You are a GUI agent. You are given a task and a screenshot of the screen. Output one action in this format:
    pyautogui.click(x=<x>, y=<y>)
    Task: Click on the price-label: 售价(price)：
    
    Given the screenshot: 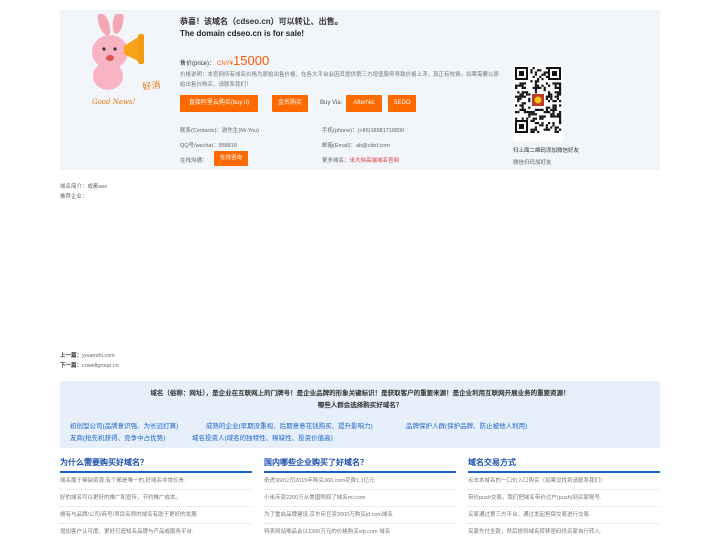 What is the action you would take?
    pyautogui.click(x=198, y=64)
    